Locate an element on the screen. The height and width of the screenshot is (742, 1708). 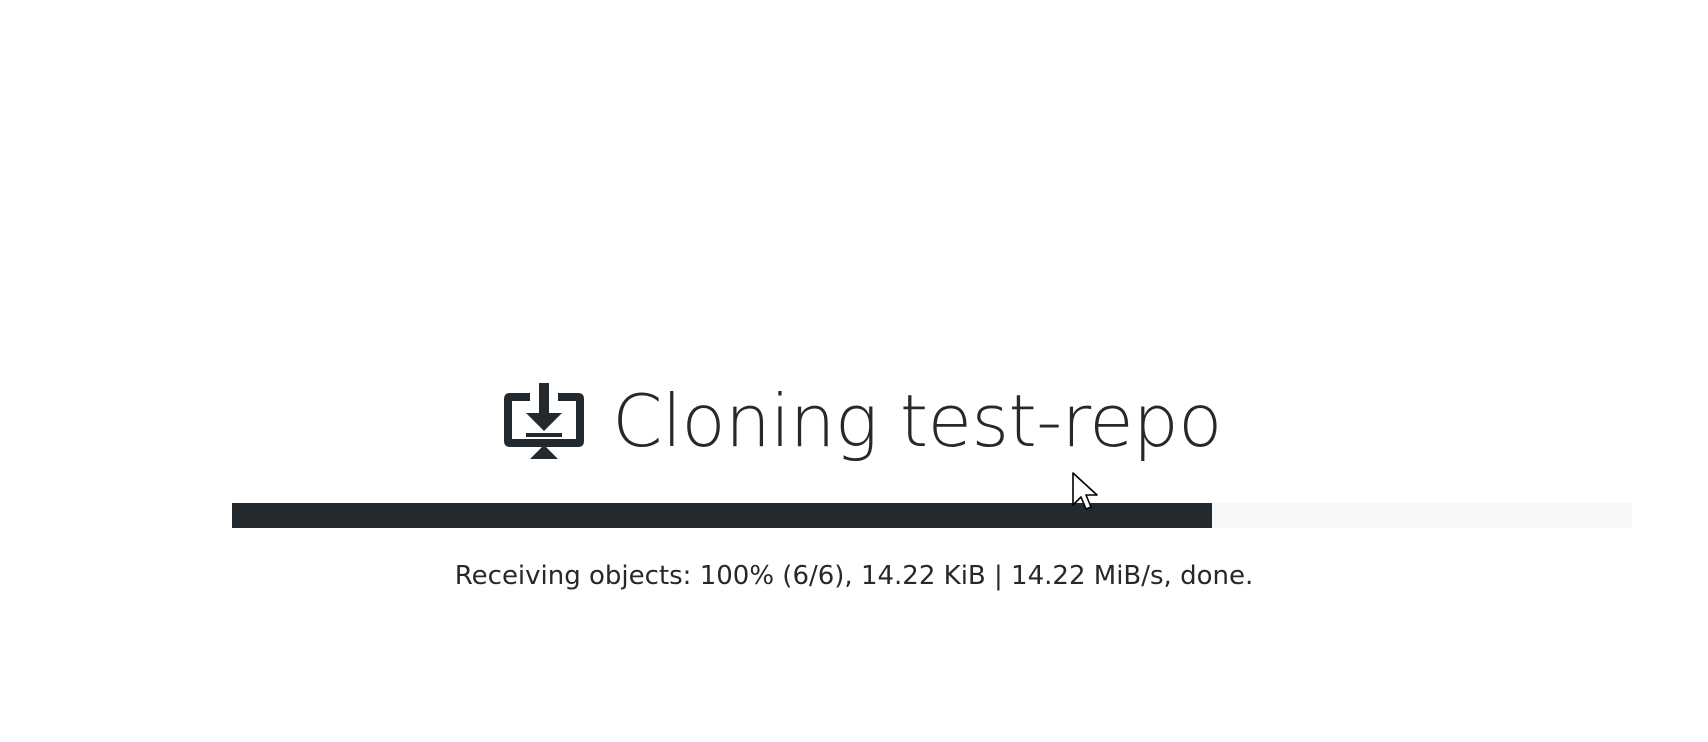
mouse-pointer-icon is located at coordinates (1086, 492).